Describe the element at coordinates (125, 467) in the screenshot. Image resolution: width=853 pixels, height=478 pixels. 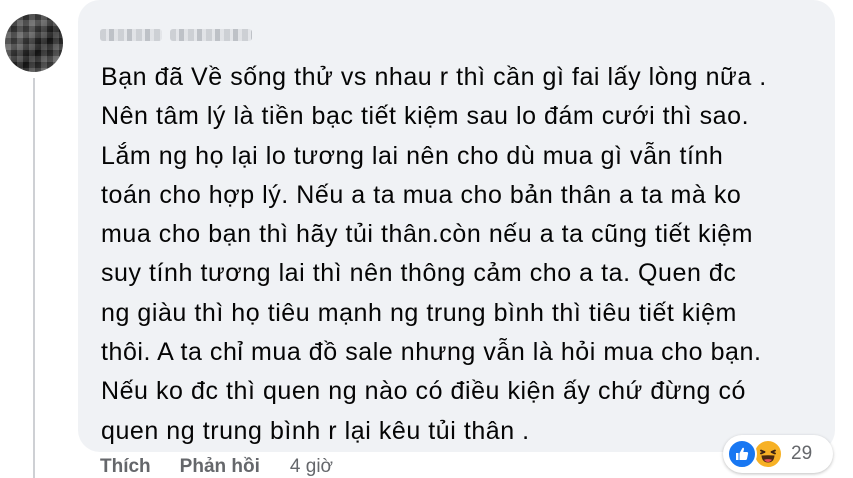
I see `like-button: Thích` at that location.